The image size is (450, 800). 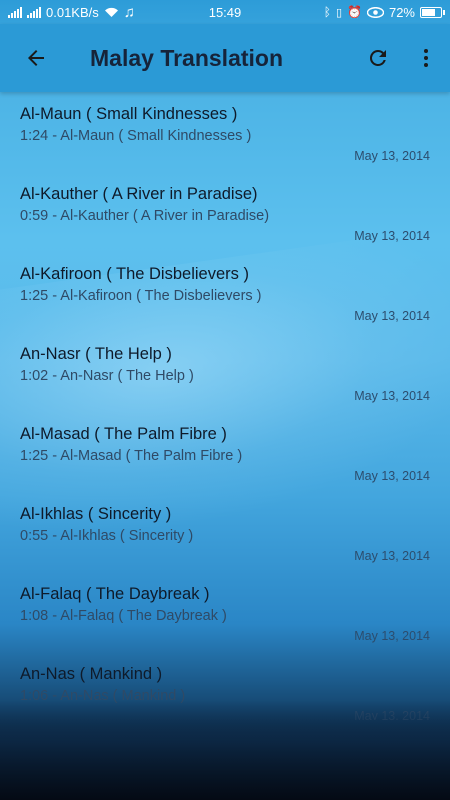 What do you see at coordinates (107, 376) in the screenshot?
I see `item-subtitle: 1:02 - An-Nasr ( The Help )` at bounding box center [107, 376].